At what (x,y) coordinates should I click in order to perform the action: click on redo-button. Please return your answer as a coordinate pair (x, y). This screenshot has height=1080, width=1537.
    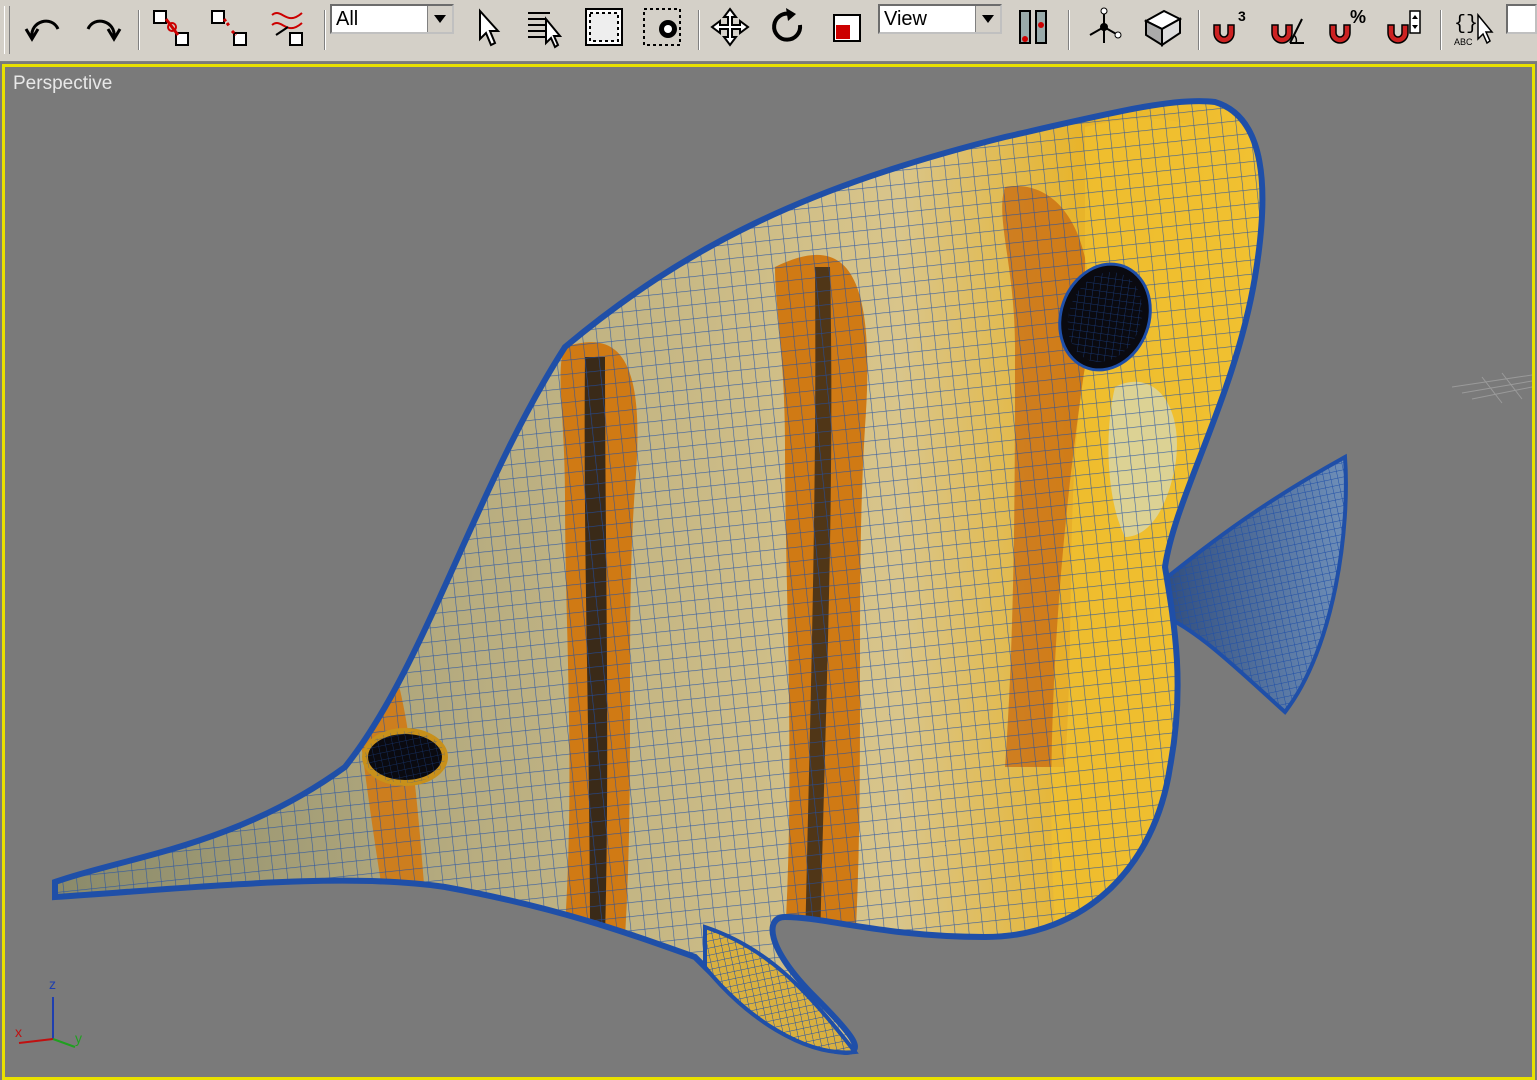
    Looking at the image, I should click on (102, 27).